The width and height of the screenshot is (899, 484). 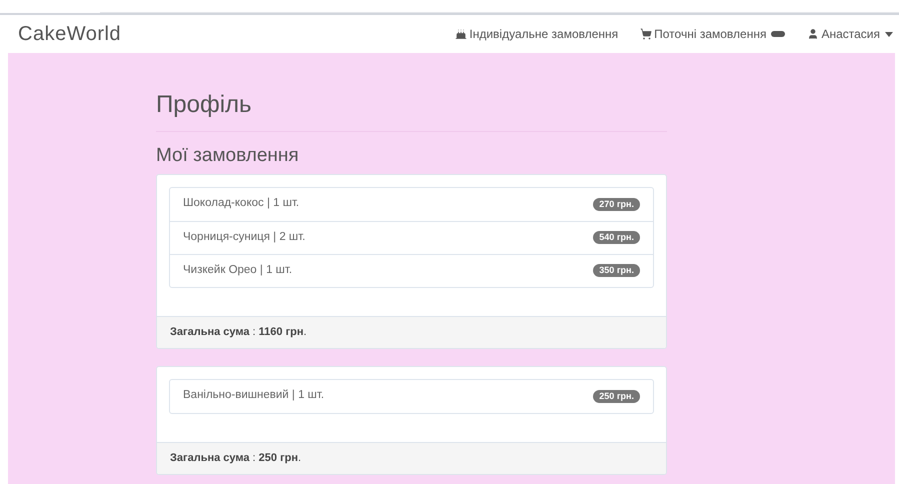 I want to click on item-text: Шоколад-кокос | 1 шт., so click(x=241, y=204).